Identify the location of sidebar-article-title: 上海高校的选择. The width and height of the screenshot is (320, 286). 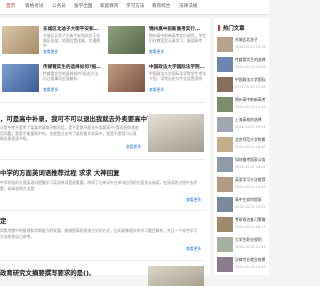
(253, 120).